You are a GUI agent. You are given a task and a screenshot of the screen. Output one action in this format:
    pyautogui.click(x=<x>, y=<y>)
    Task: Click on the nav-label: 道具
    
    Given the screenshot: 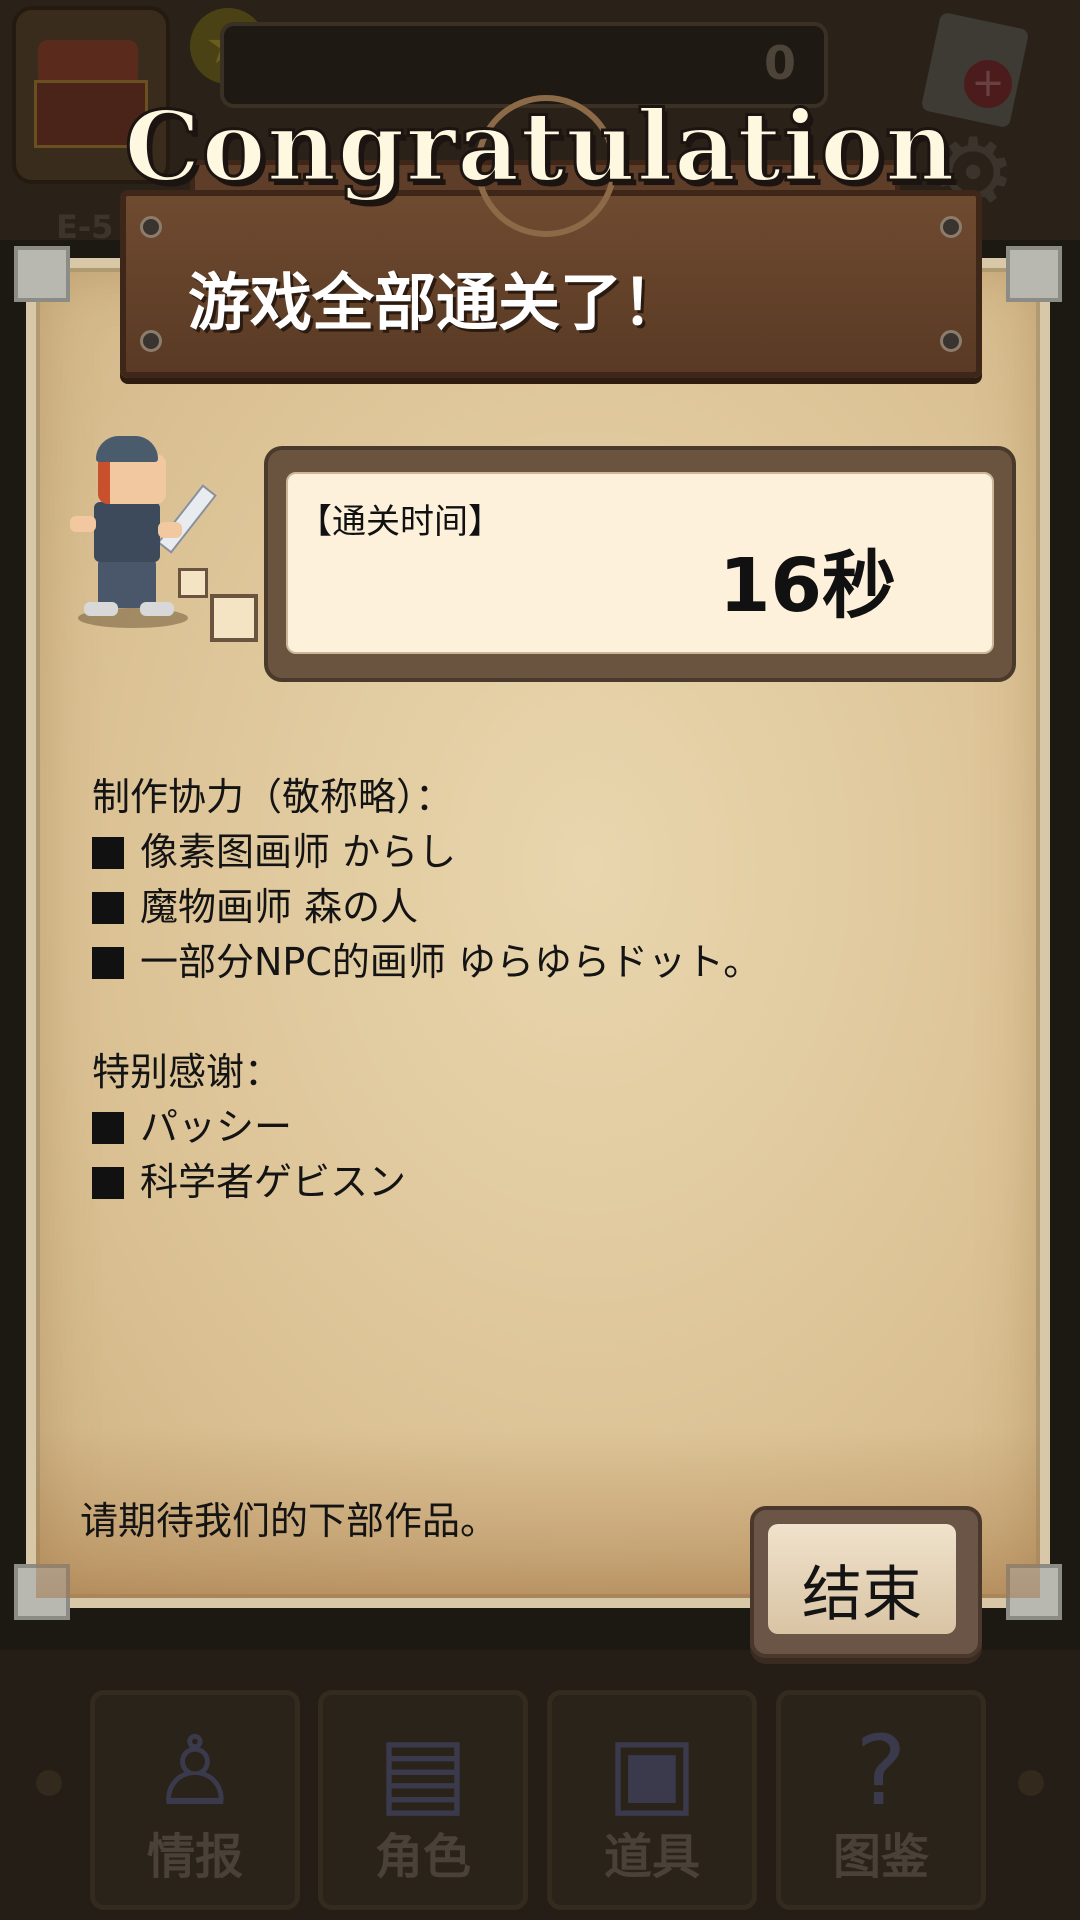 What is the action you would take?
    pyautogui.click(x=651, y=1857)
    